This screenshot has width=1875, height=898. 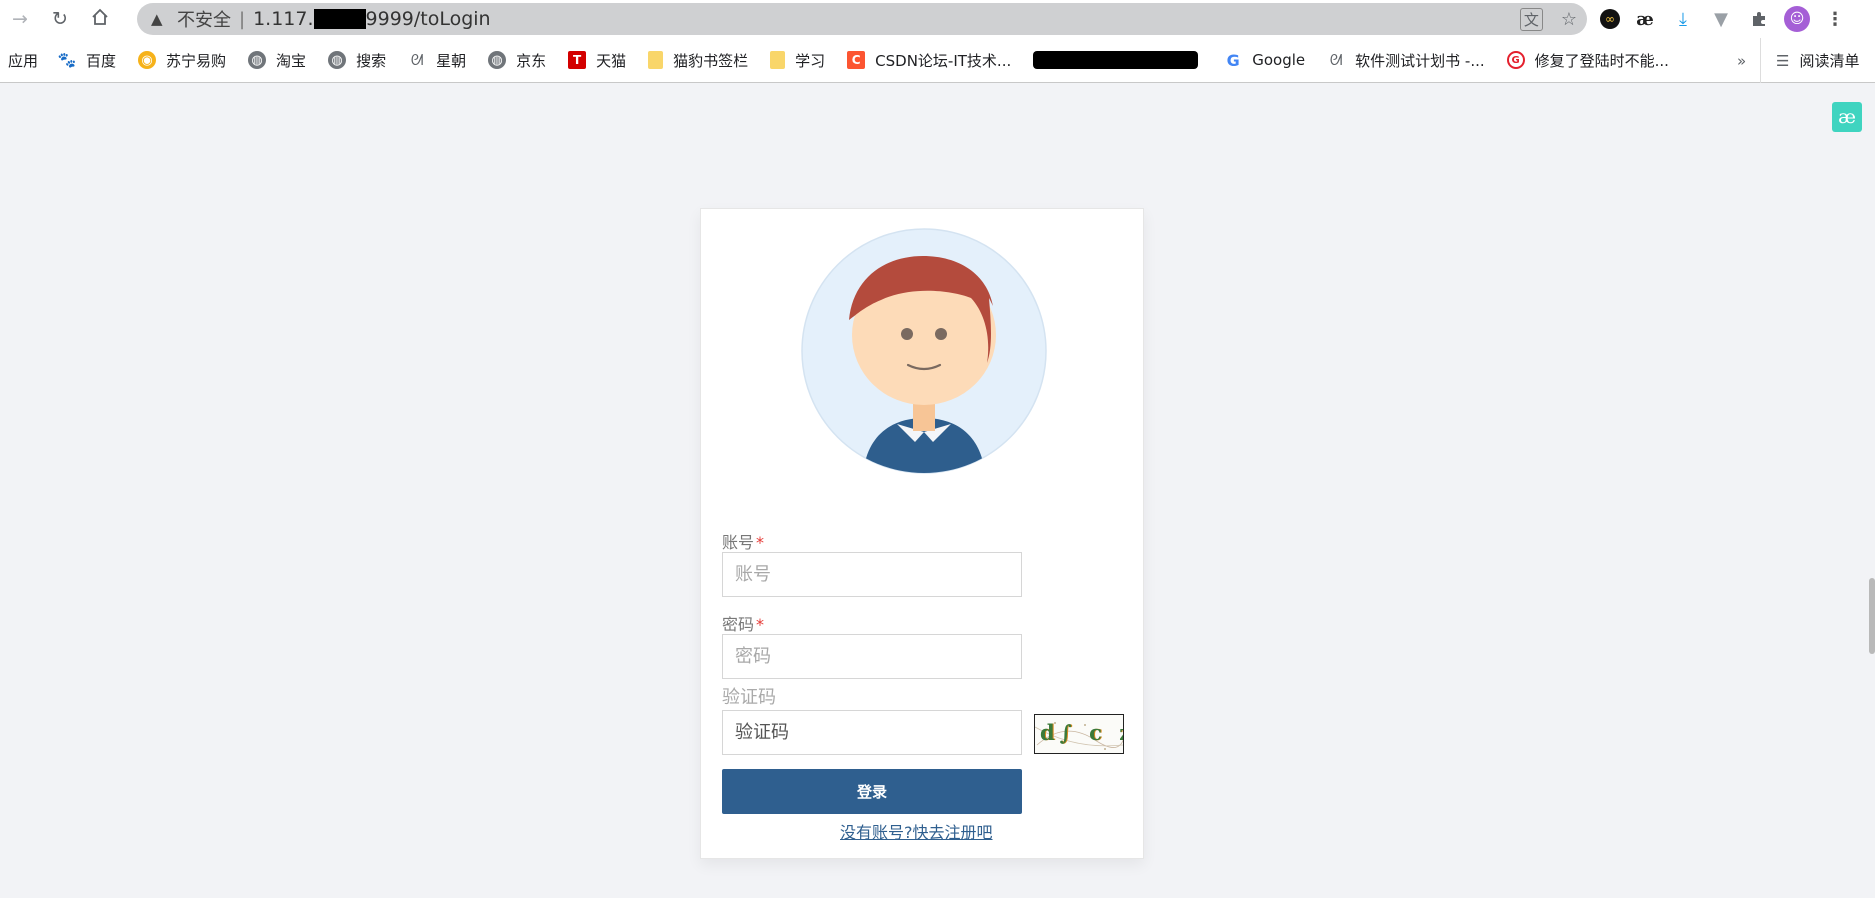 I want to click on bookmark-label: 淘宝, so click(x=291, y=60).